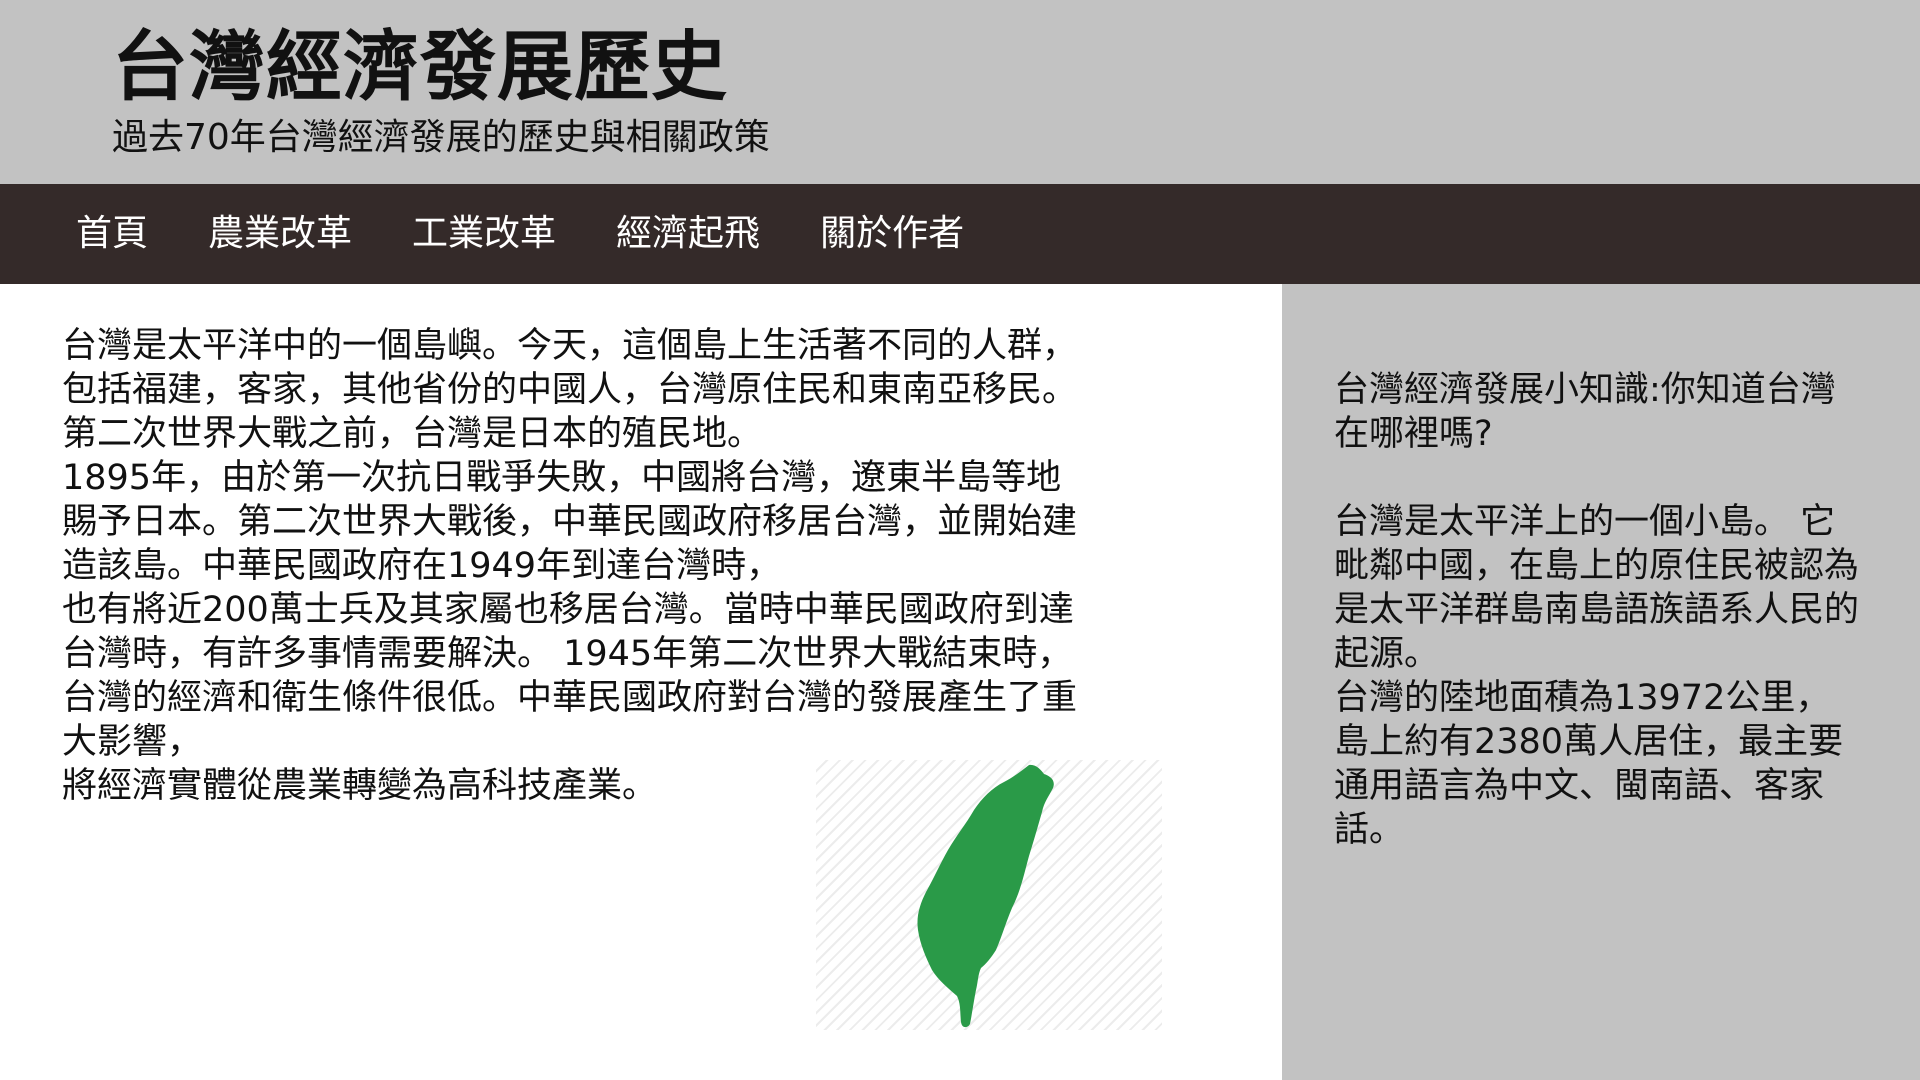 The height and width of the screenshot is (1080, 1920). I want to click on nav-item-agricultural-reform: 農業改革, so click(280, 234).